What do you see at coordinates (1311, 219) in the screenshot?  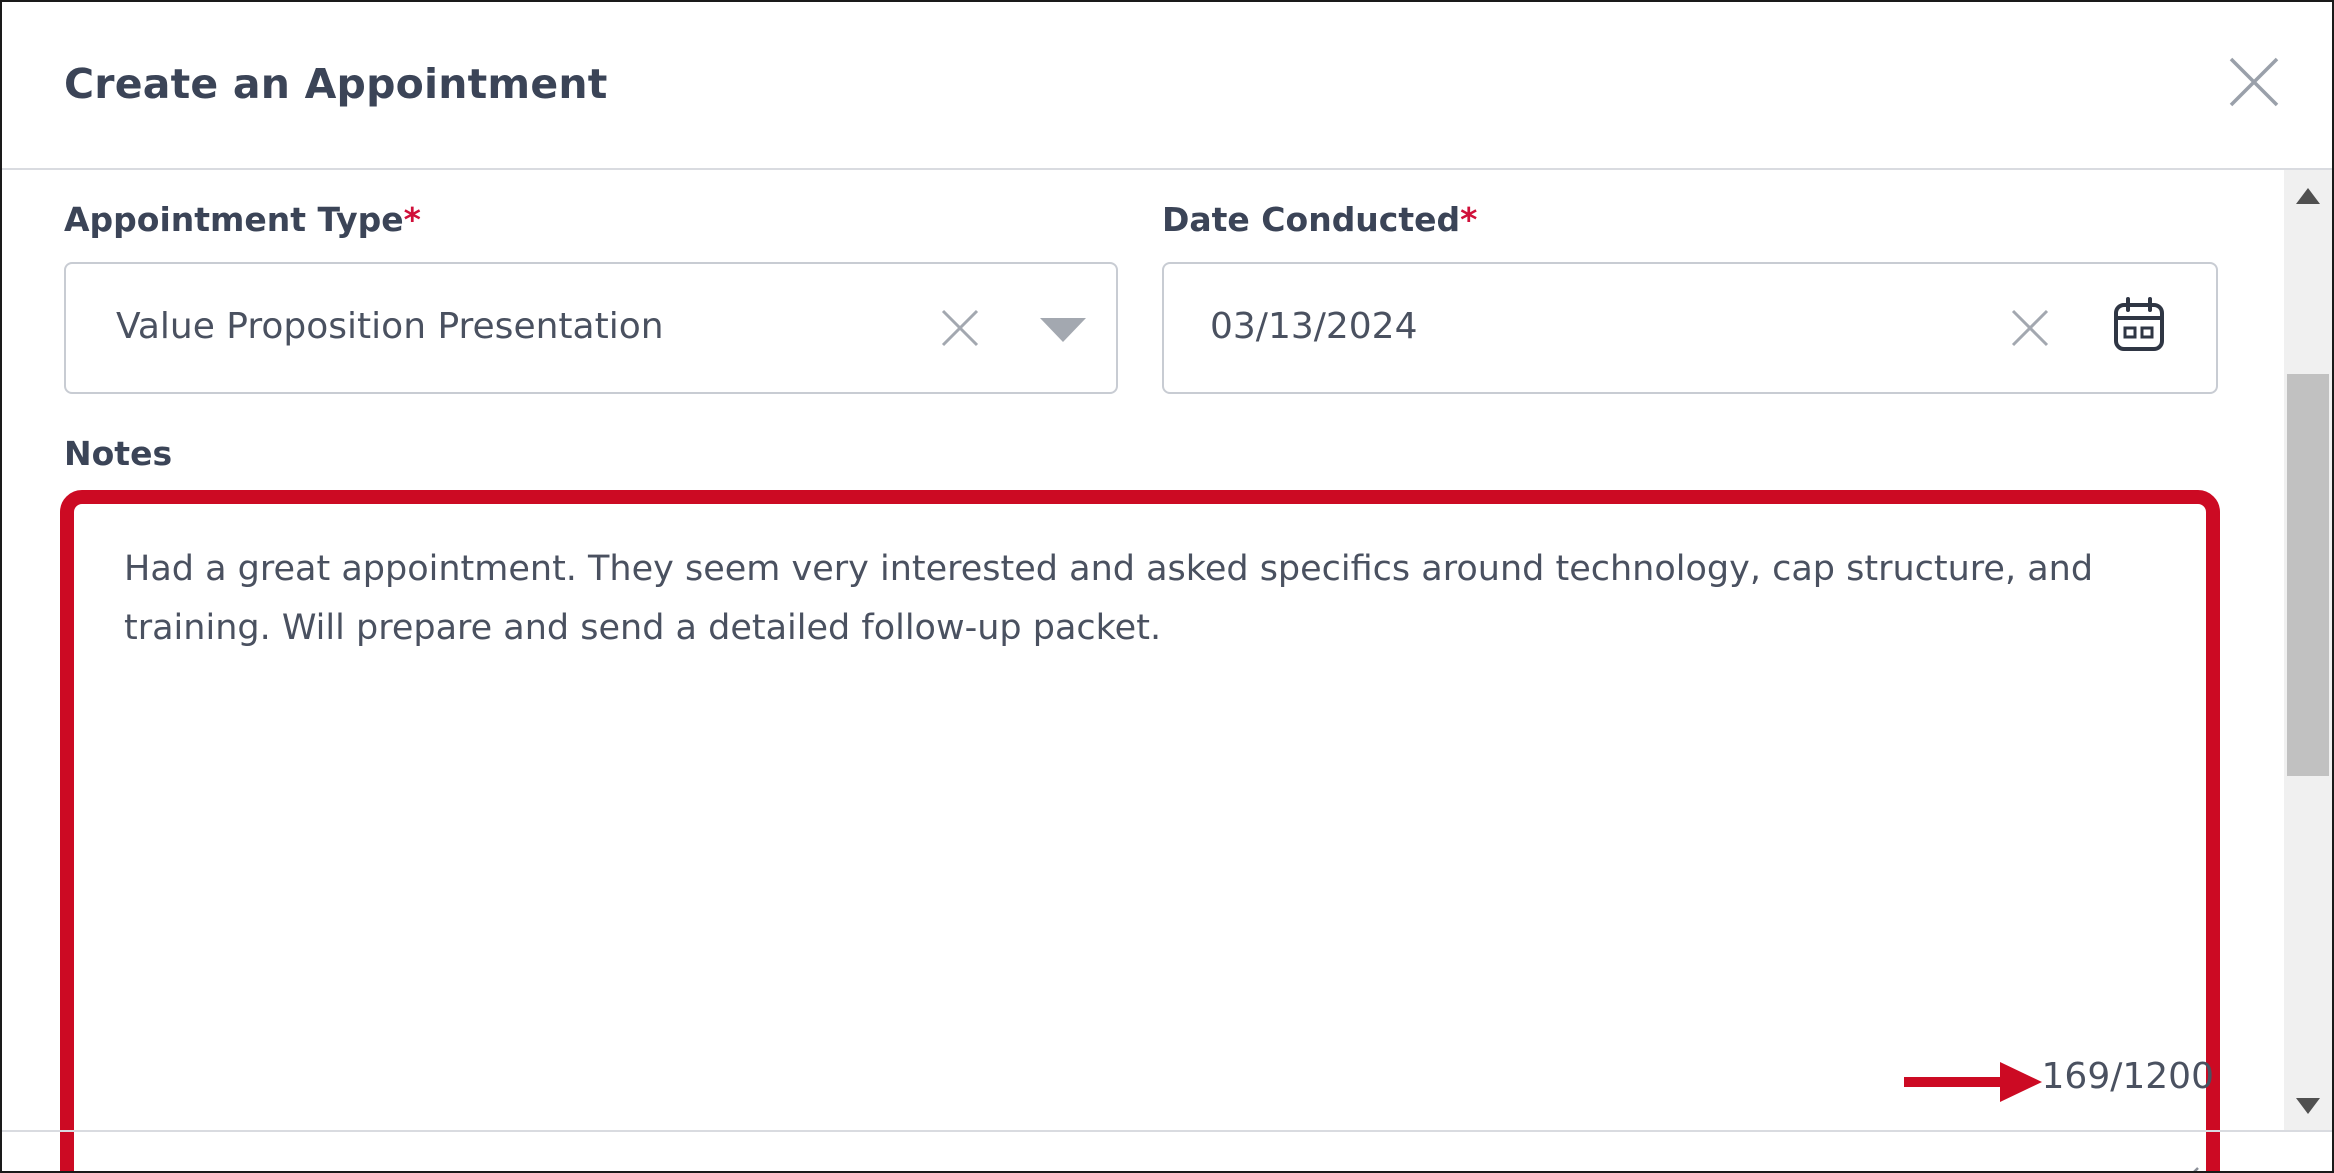 I see `date-conducted-label-text: Date Conducted` at bounding box center [1311, 219].